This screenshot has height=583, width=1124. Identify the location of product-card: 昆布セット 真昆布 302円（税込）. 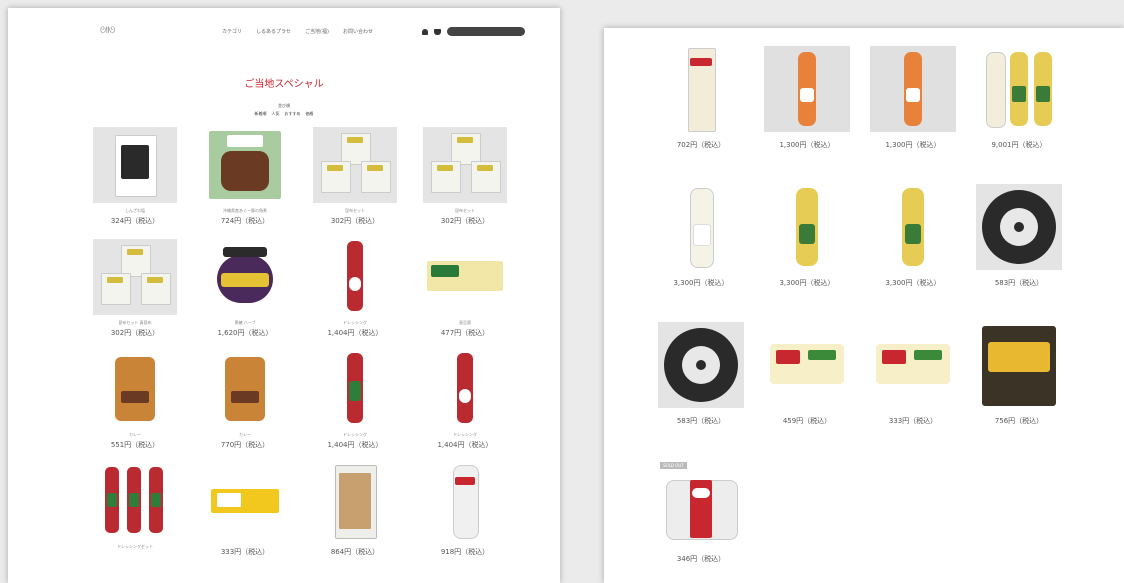
(135, 295).